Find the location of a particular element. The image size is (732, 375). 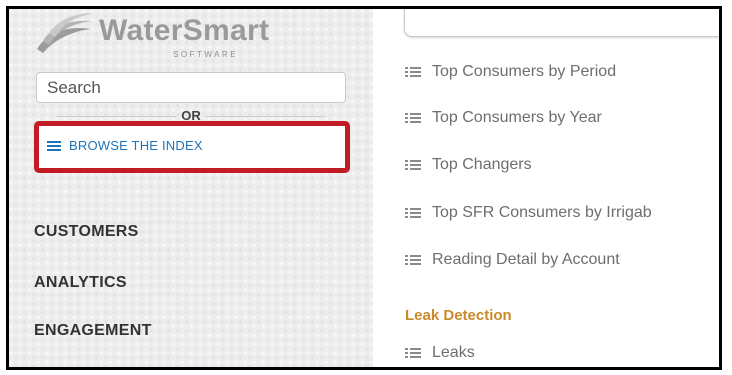

browse-index-link: BROWSE THE INDEX is located at coordinates (125, 145).